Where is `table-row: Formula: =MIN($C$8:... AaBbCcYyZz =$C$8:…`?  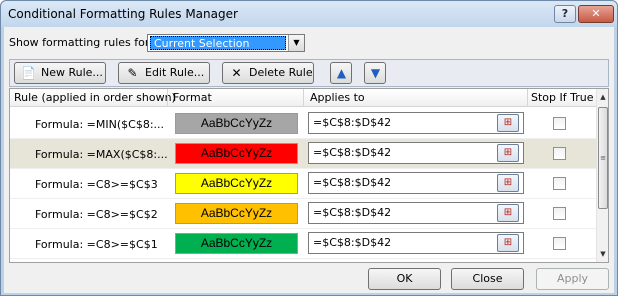
table-row: Formula: =MIN($C$8:... AaBbCcYyZz =$C$8:… is located at coordinates (303, 124).